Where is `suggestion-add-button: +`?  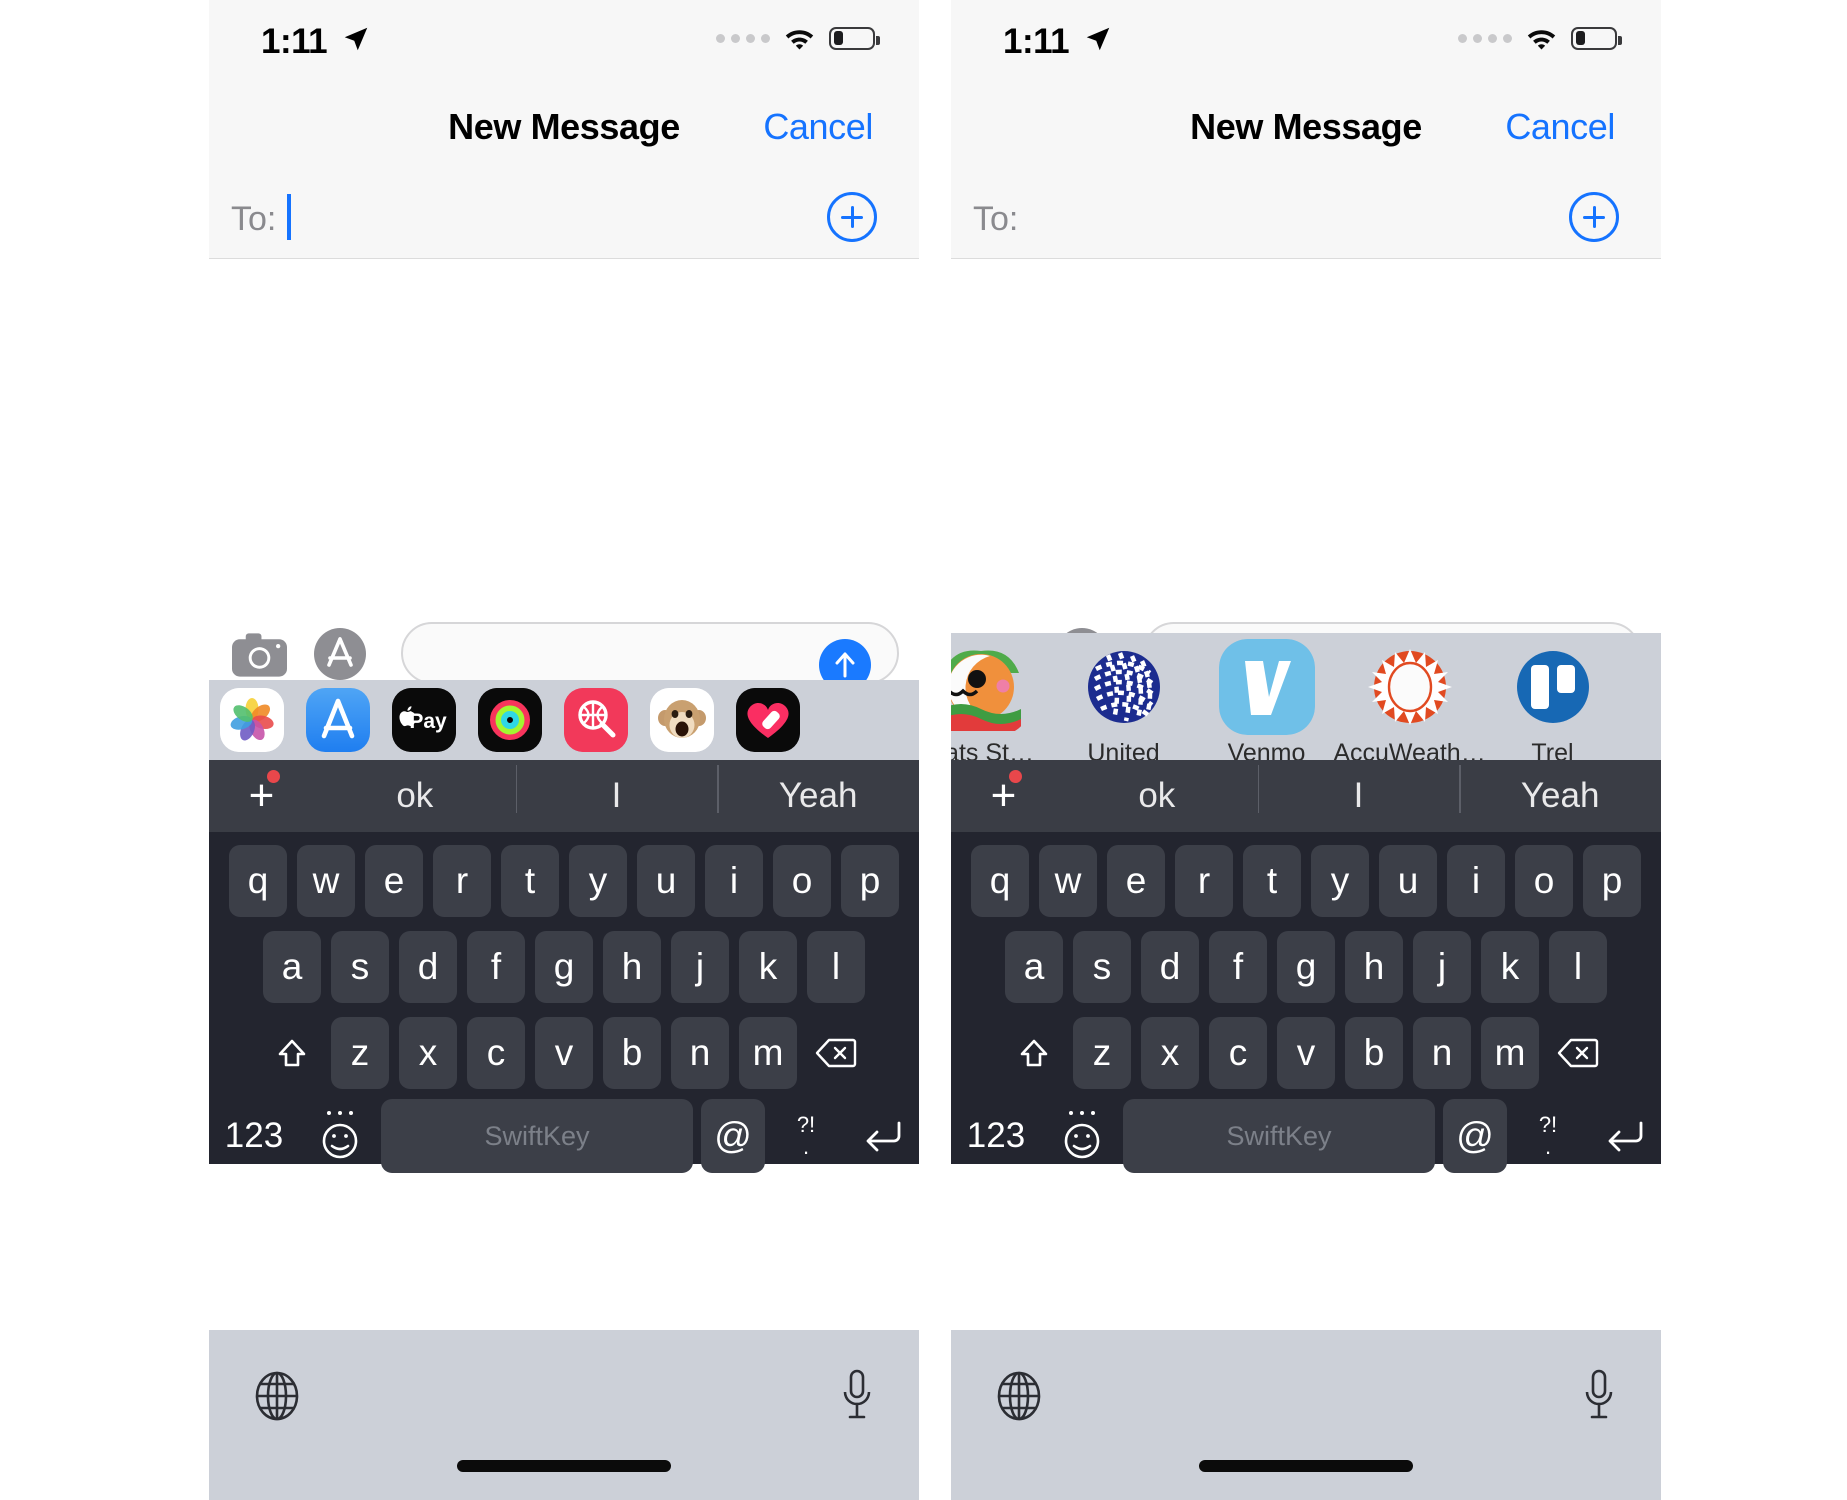
suggestion-add-button: + is located at coordinates (1003, 794).